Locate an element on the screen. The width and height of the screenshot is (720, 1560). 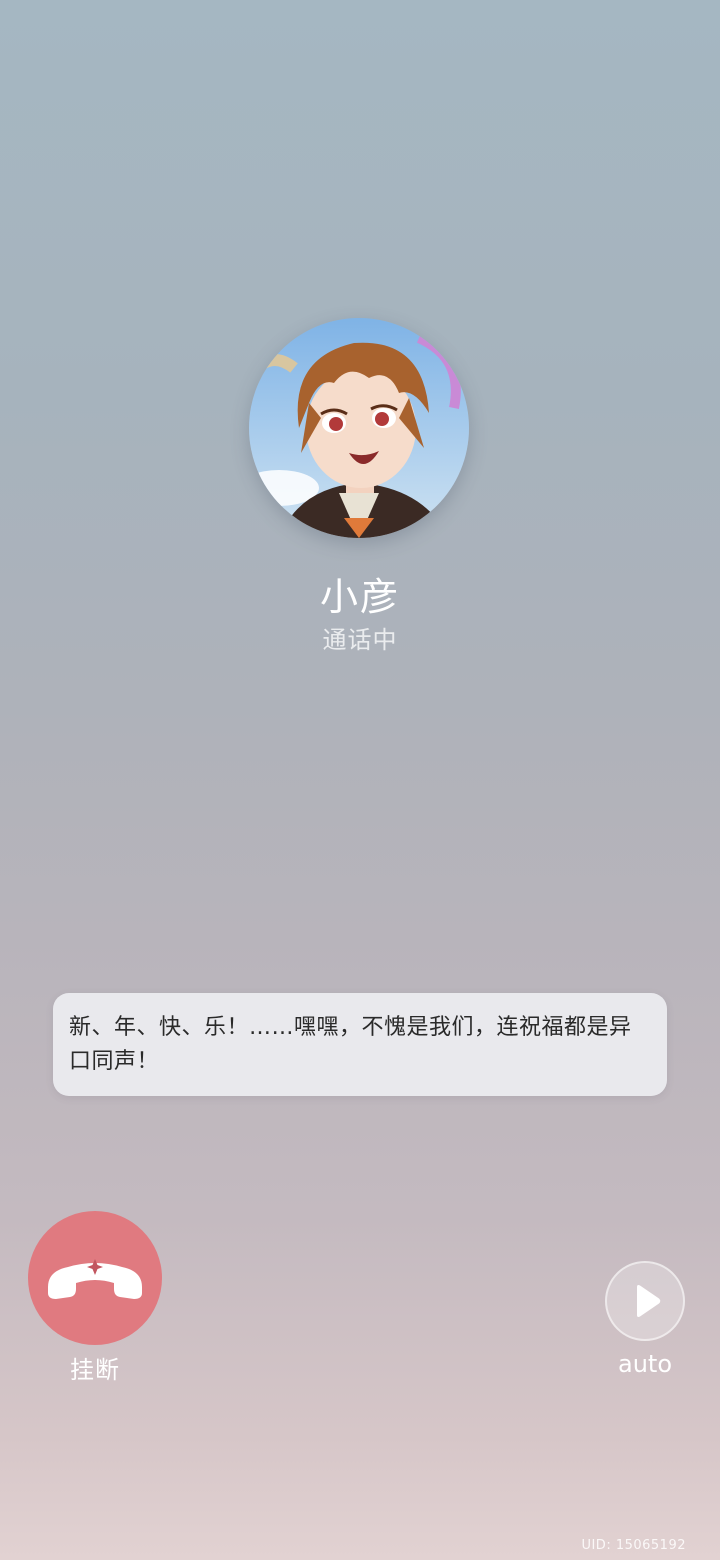
character-portrait-icon is located at coordinates (359, 428).